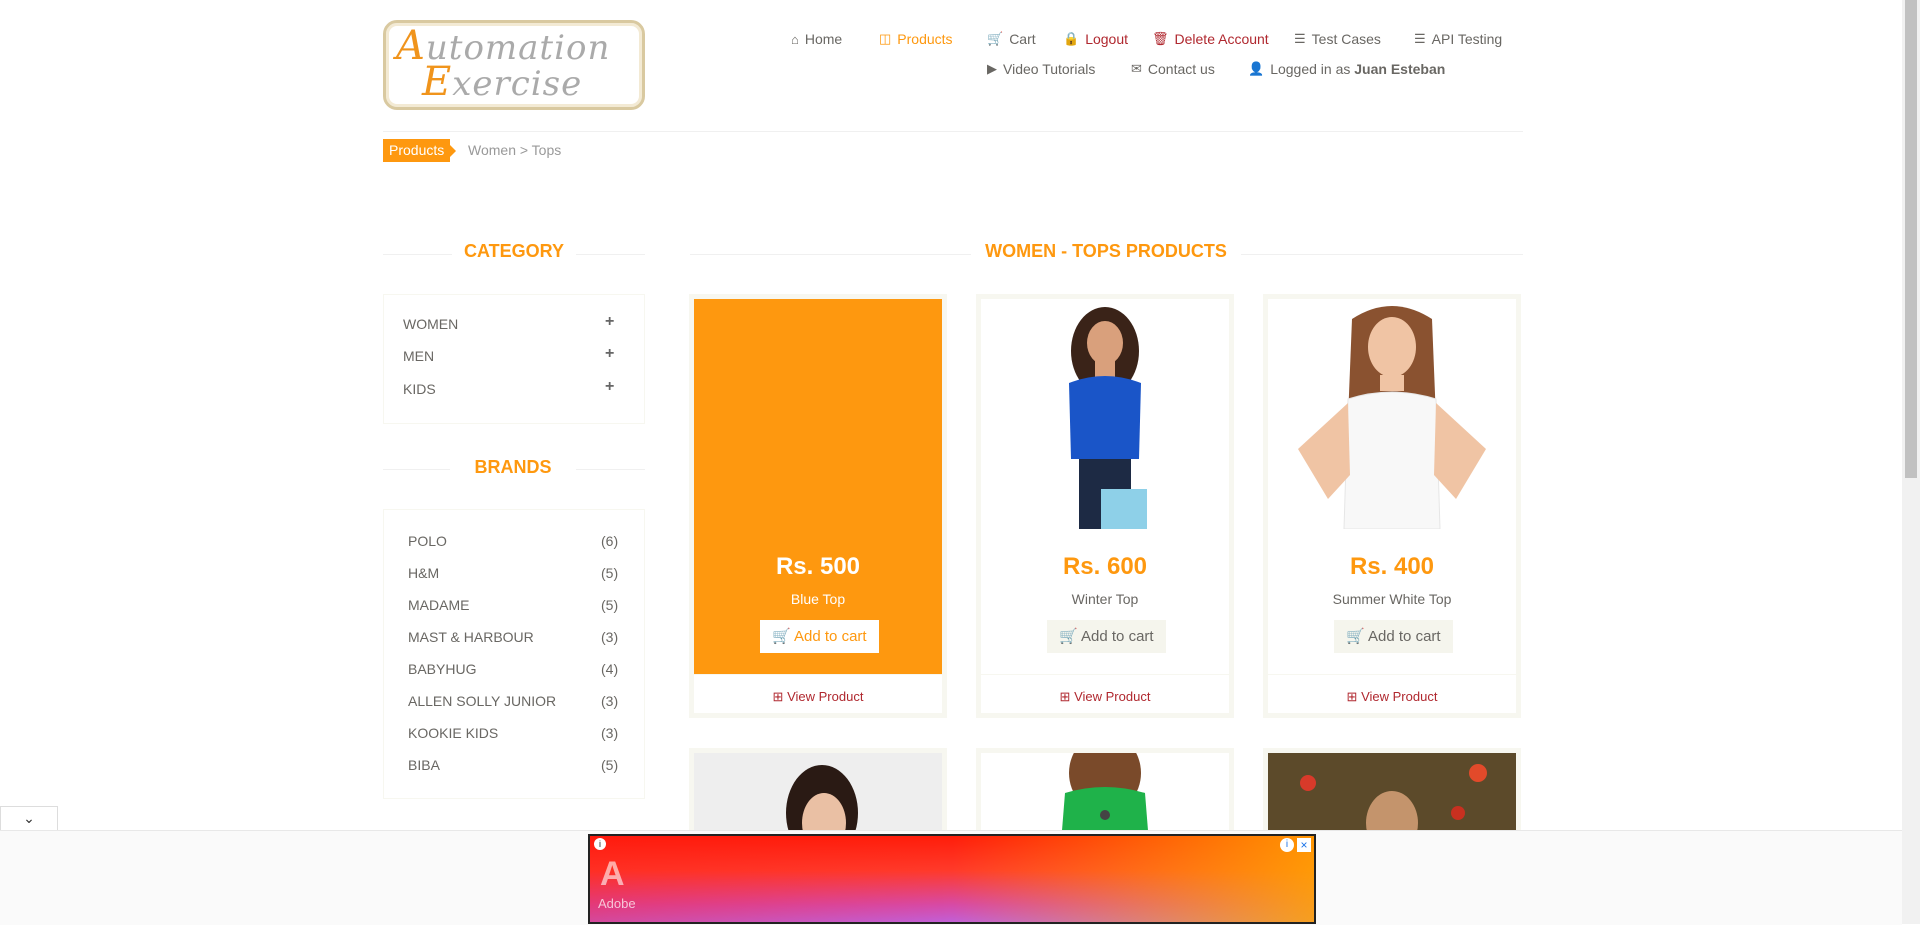  I want to click on ad-gradient, so click(952, 879).